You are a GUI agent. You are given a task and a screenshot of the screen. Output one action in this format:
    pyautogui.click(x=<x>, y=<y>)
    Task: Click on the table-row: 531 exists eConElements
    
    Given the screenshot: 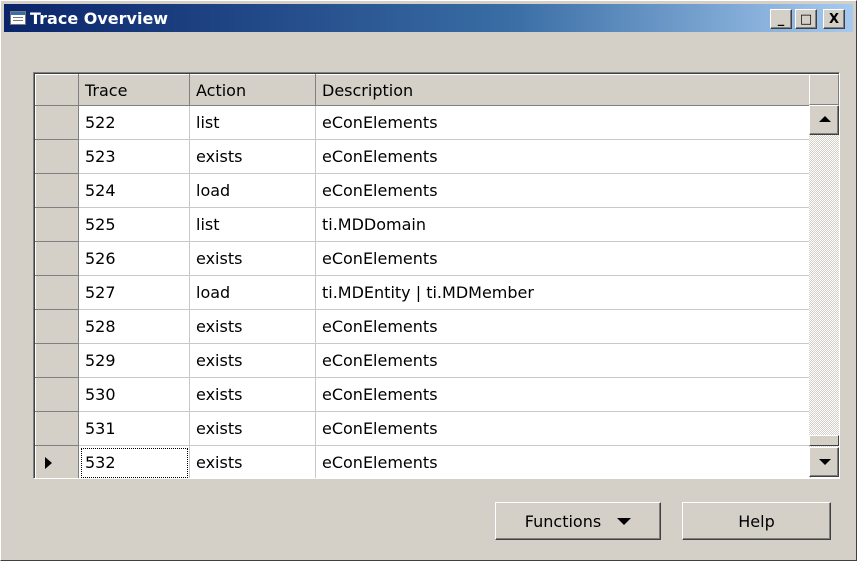 What is the action you would take?
    pyautogui.click(x=423, y=428)
    